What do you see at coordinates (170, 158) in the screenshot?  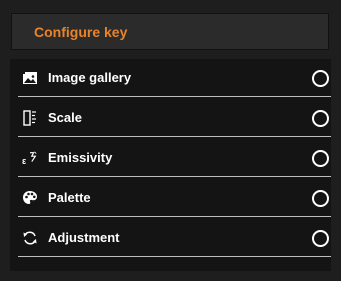 I see `option-emissivity: ε Emissivity` at bounding box center [170, 158].